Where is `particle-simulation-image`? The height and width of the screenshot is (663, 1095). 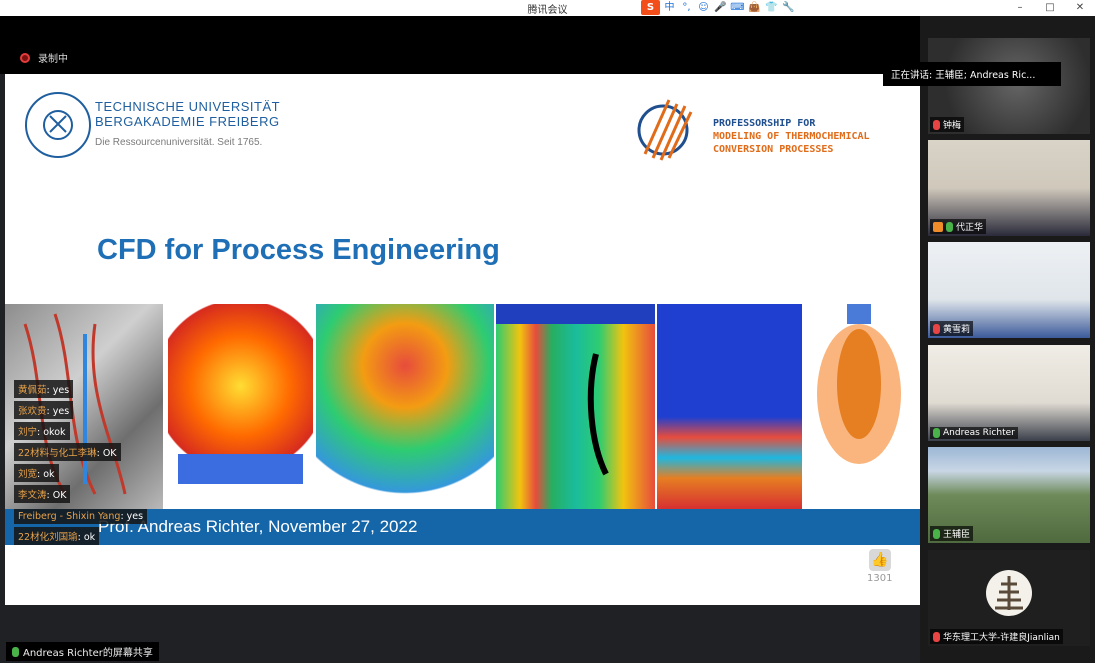
particle-simulation-image is located at coordinates (405, 406).